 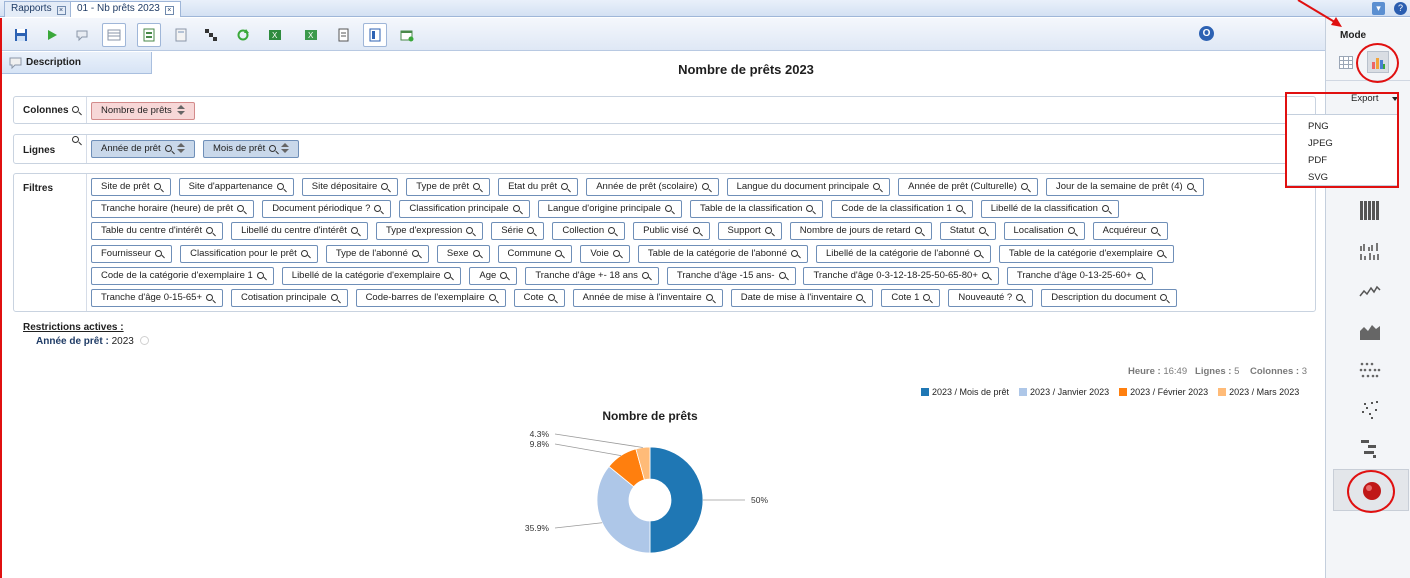 I want to click on filter-chip: Age, so click(x=493, y=275).